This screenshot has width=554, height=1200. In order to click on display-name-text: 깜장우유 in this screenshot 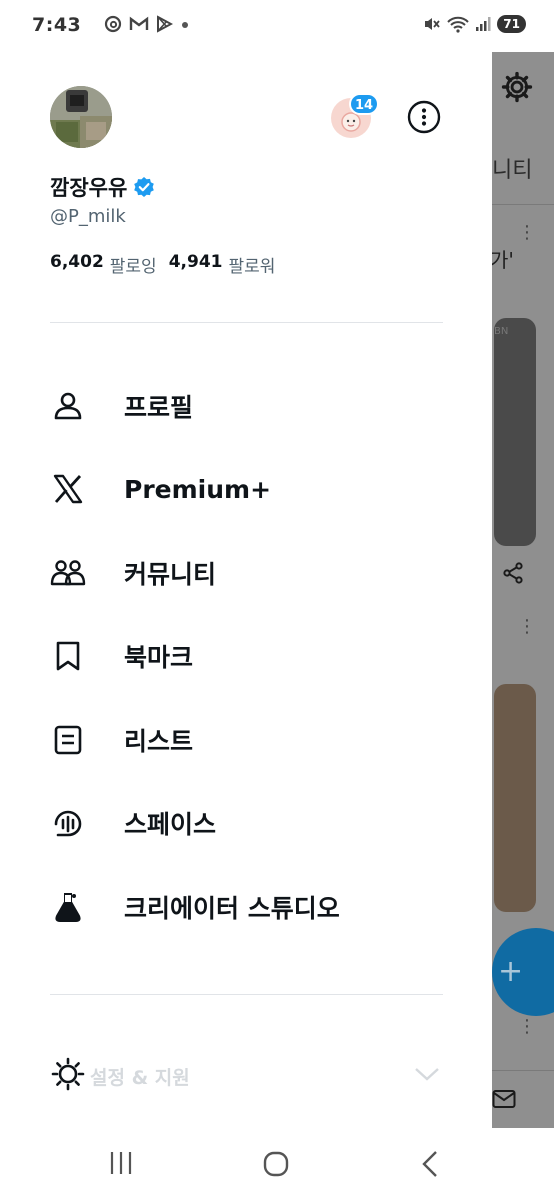, I will do `click(89, 188)`.